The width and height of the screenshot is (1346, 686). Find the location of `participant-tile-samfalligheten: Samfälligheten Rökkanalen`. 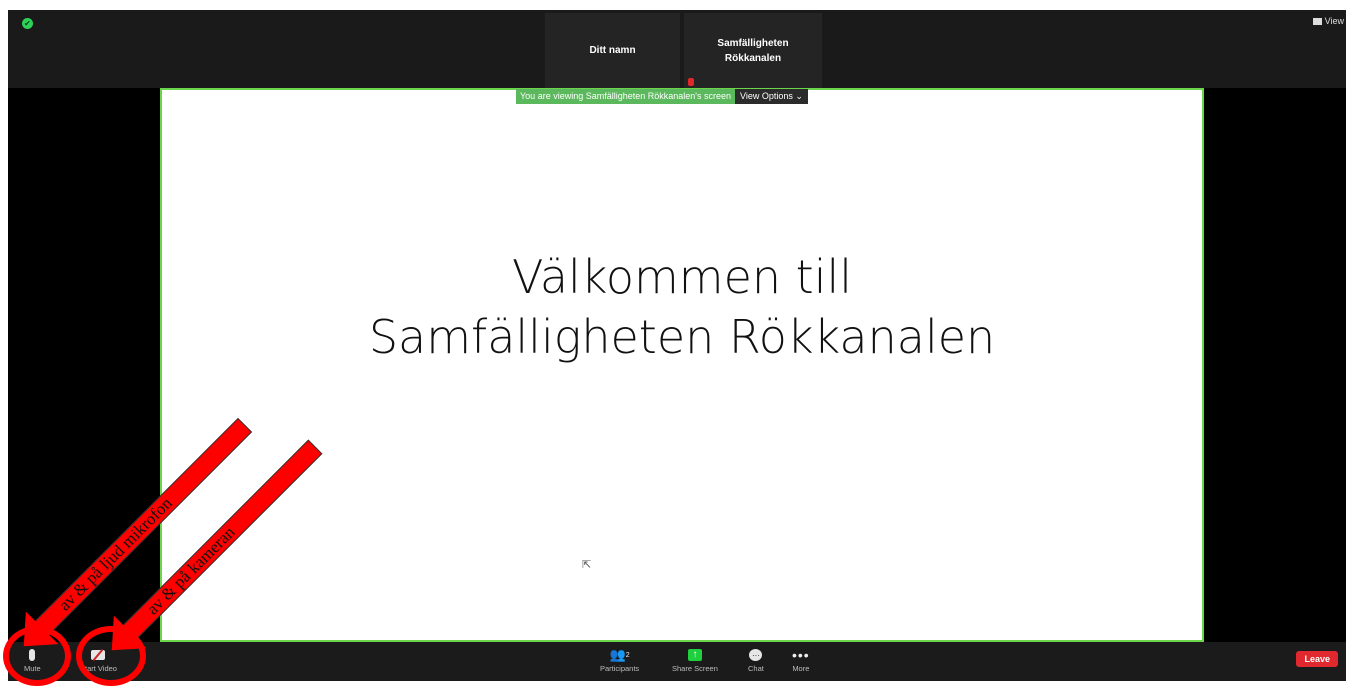

participant-tile-samfalligheten: Samfälligheten Rökkanalen is located at coordinates (753, 50).